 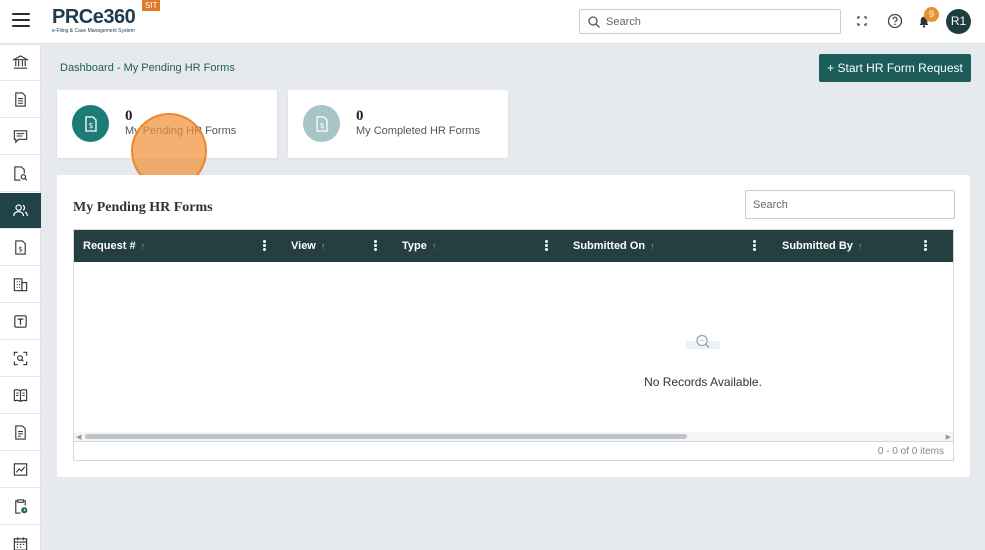 I want to click on panel-title: My Pending HR Forms, so click(x=143, y=207).